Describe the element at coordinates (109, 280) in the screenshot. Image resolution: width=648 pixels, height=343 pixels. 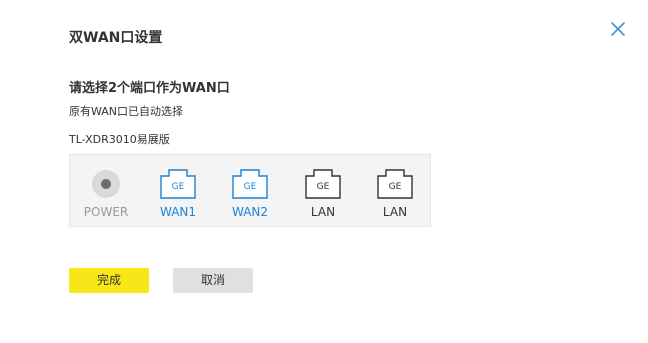
I see `finish-button: 完成` at that location.